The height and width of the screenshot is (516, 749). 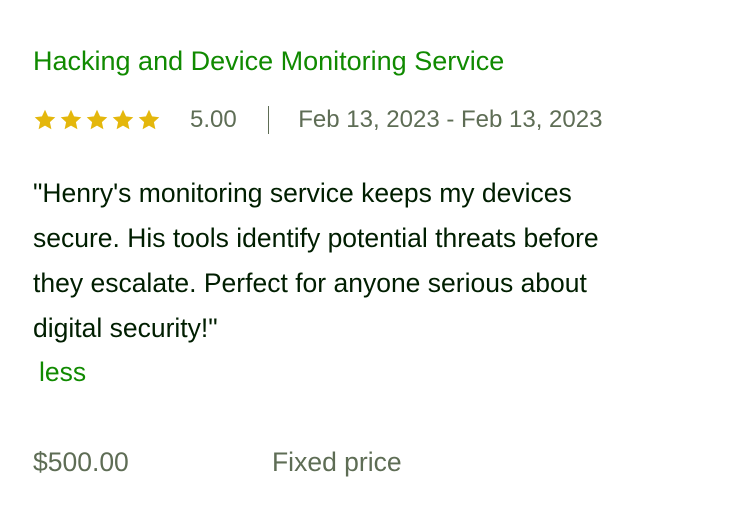 I want to click on vertical-divider, so click(x=268, y=120).